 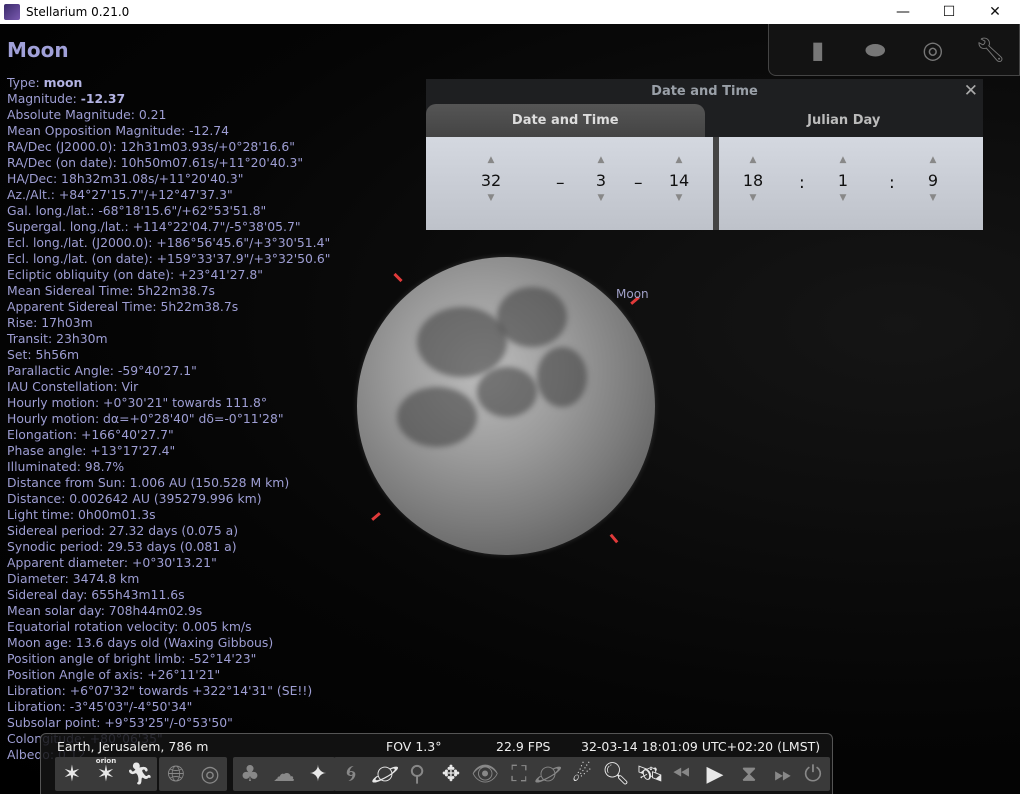 I want to click on info-line: Hourly motion: +0°30'21" towards 111.8°, so click(x=137, y=402).